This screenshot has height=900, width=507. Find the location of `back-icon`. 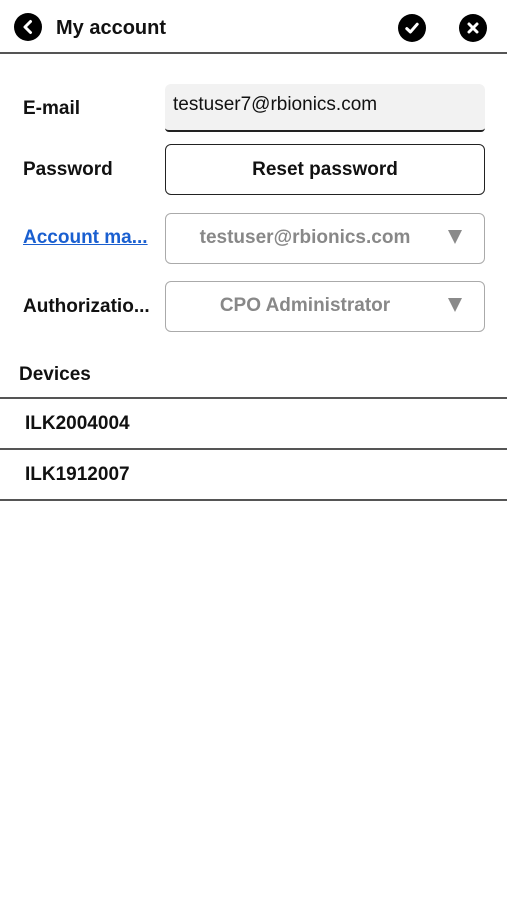

back-icon is located at coordinates (28, 27).